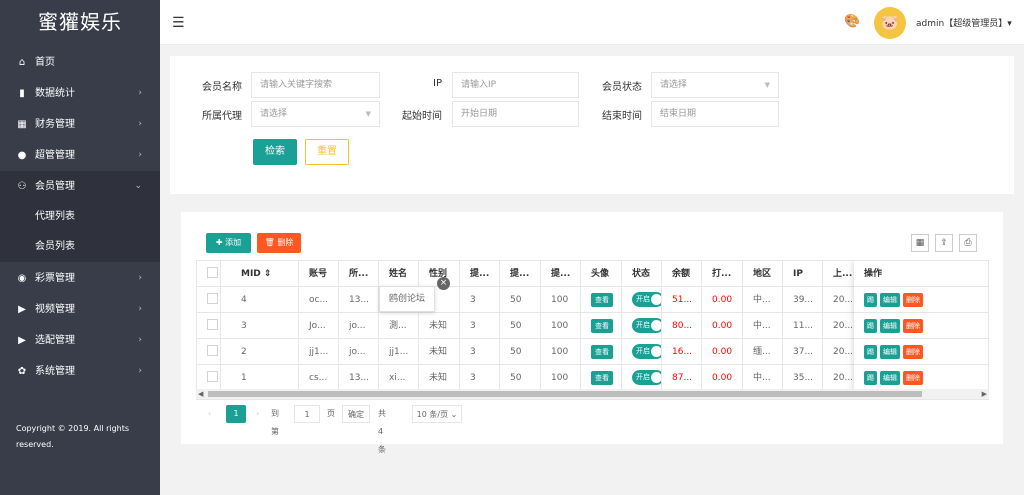  I want to click on sidebar-item-lottery: ◉ 彩票管理 ›, so click(80, 278).